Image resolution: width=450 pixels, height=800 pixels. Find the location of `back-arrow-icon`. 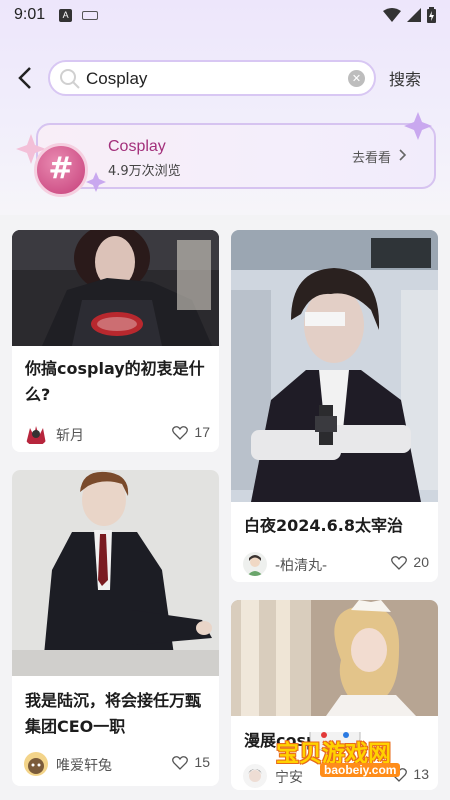

back-arrow-icon is located at coordinates (24, 78).